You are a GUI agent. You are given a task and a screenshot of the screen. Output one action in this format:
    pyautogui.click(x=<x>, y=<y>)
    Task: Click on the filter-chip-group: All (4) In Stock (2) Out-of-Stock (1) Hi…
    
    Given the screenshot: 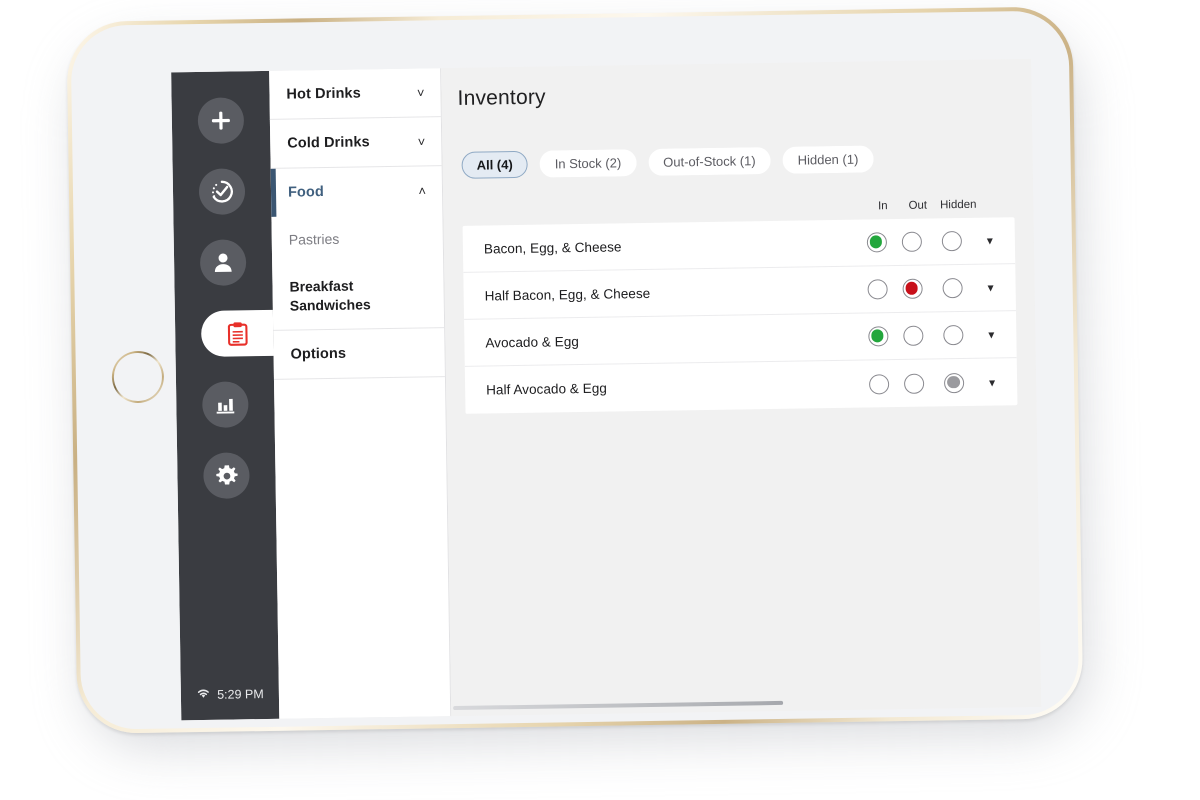 What is the action you would take?
    pyautogui.click(x=737, y=161)
    